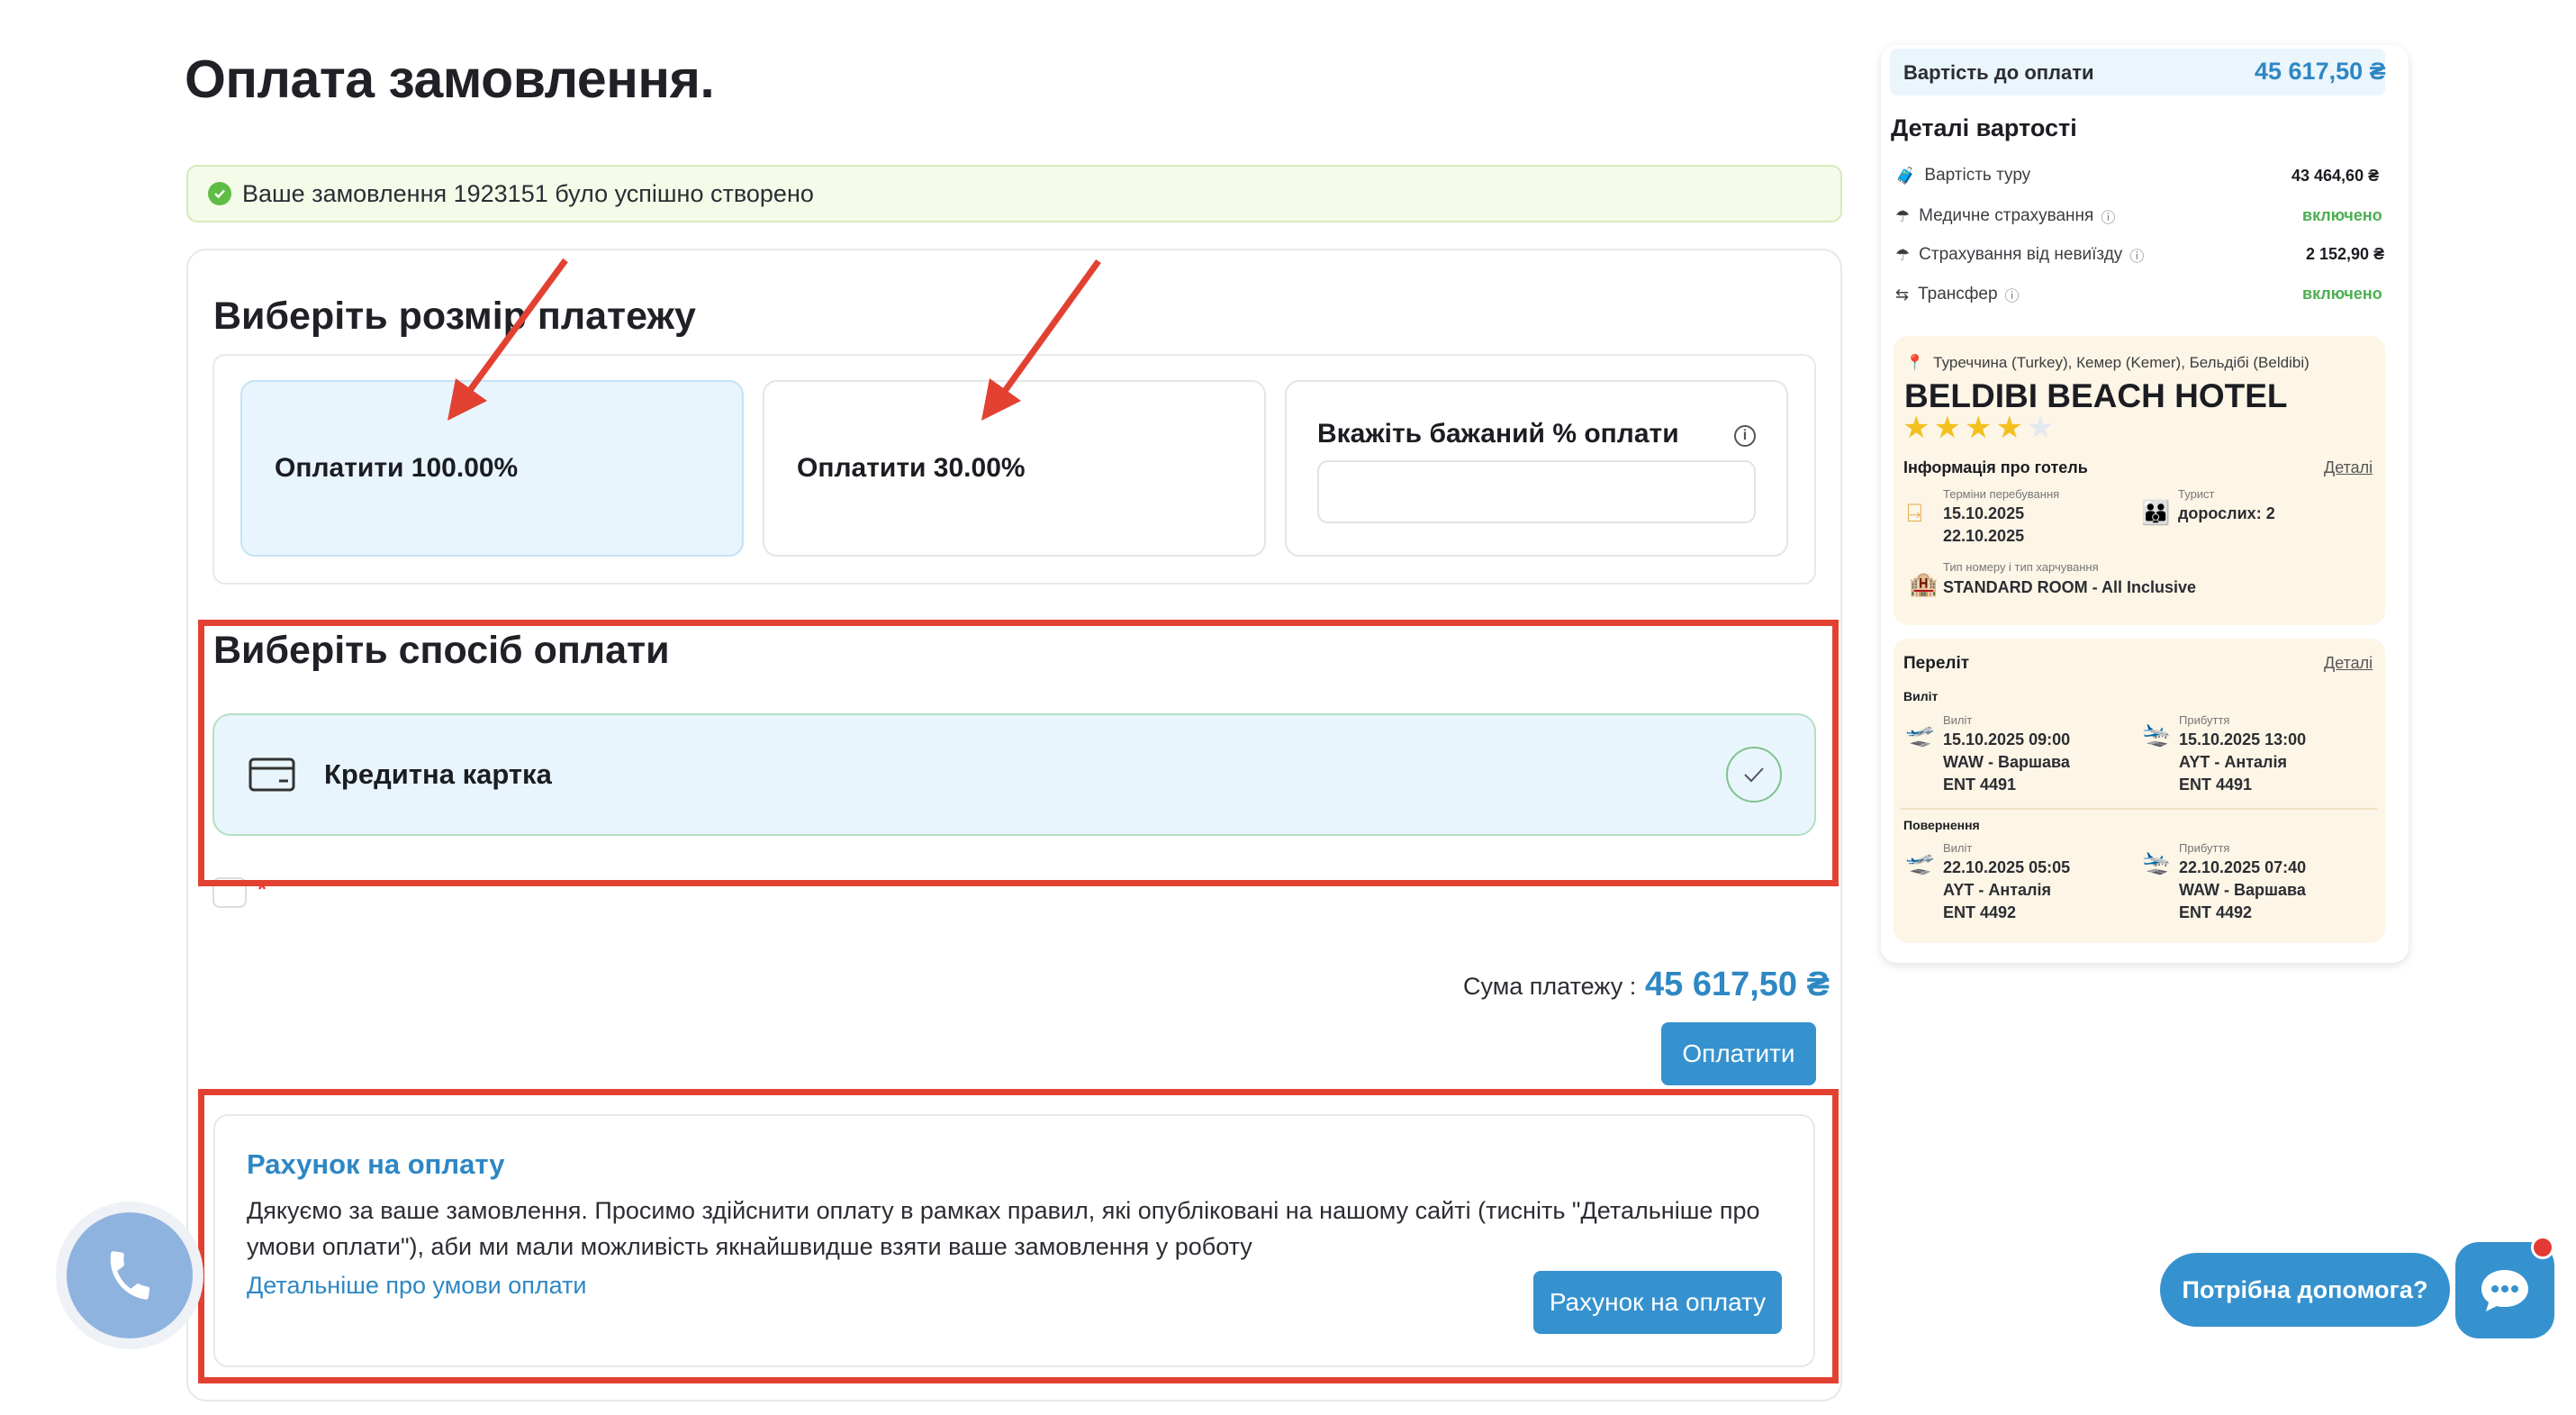 Image resolution: width=2576 pixels, height=1415 pixels. Describe the element at coordinates (1980, 785) in the screenshot. I see `outbound-depart-flight: ENT 4491` at that location.